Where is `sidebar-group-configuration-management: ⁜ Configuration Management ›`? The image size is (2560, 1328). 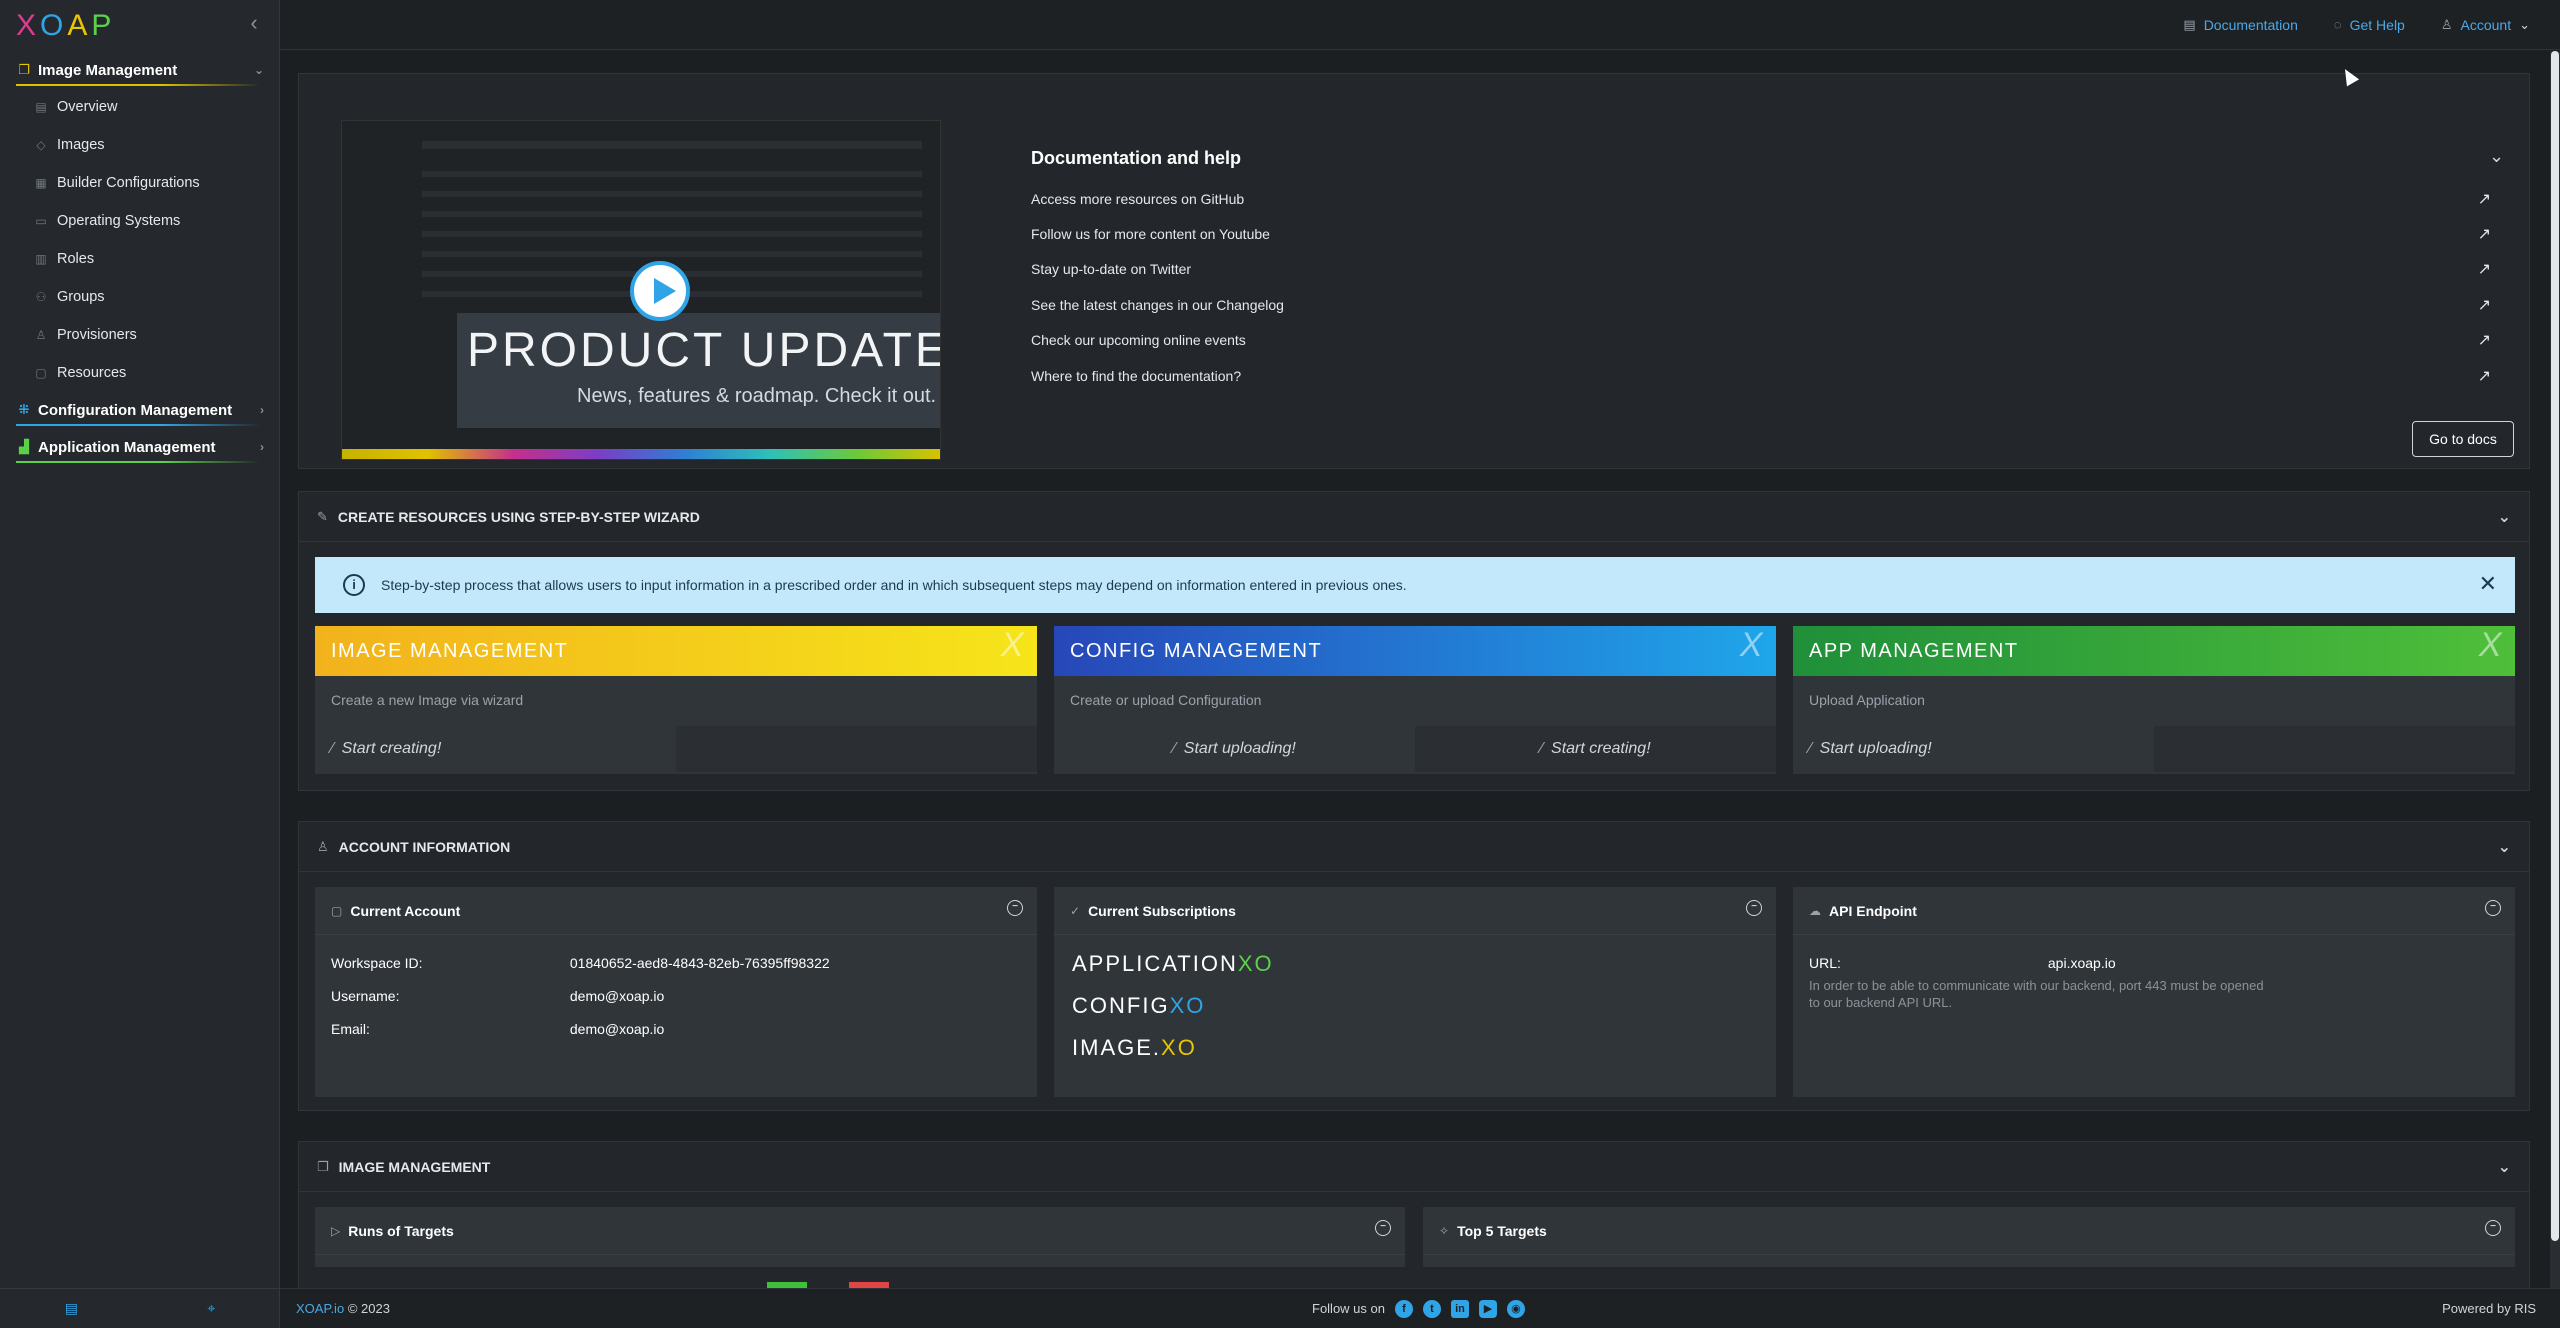 sidebar-group-configuration-management: ⁜ Configuration Management › is located at coordinates (140, 410).